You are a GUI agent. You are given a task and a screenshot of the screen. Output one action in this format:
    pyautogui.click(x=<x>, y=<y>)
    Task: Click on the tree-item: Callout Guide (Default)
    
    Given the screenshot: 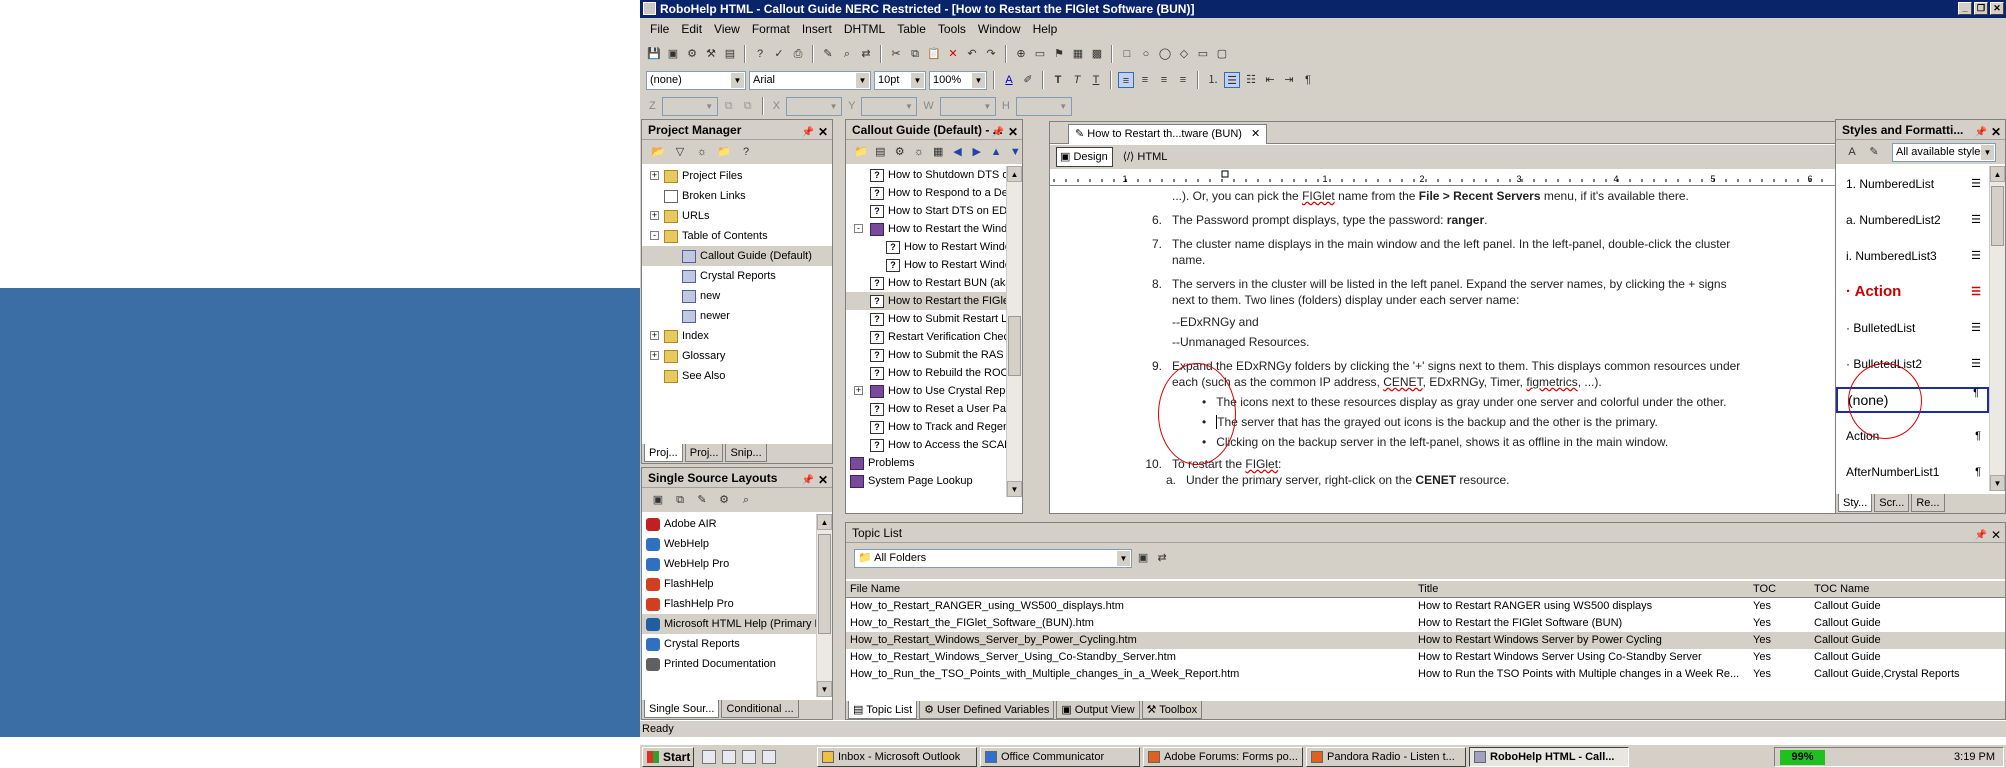 What is the action you would take?
    pyautogui.click(x=737, y=256)
    